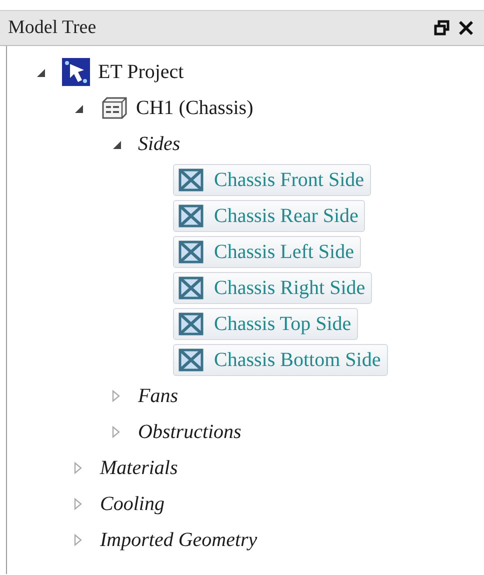 The image size is (484, 575). Describe the element at coordinates (180, 540) in the screenshot. I see `tree-item: Imported Geometry` at that location.